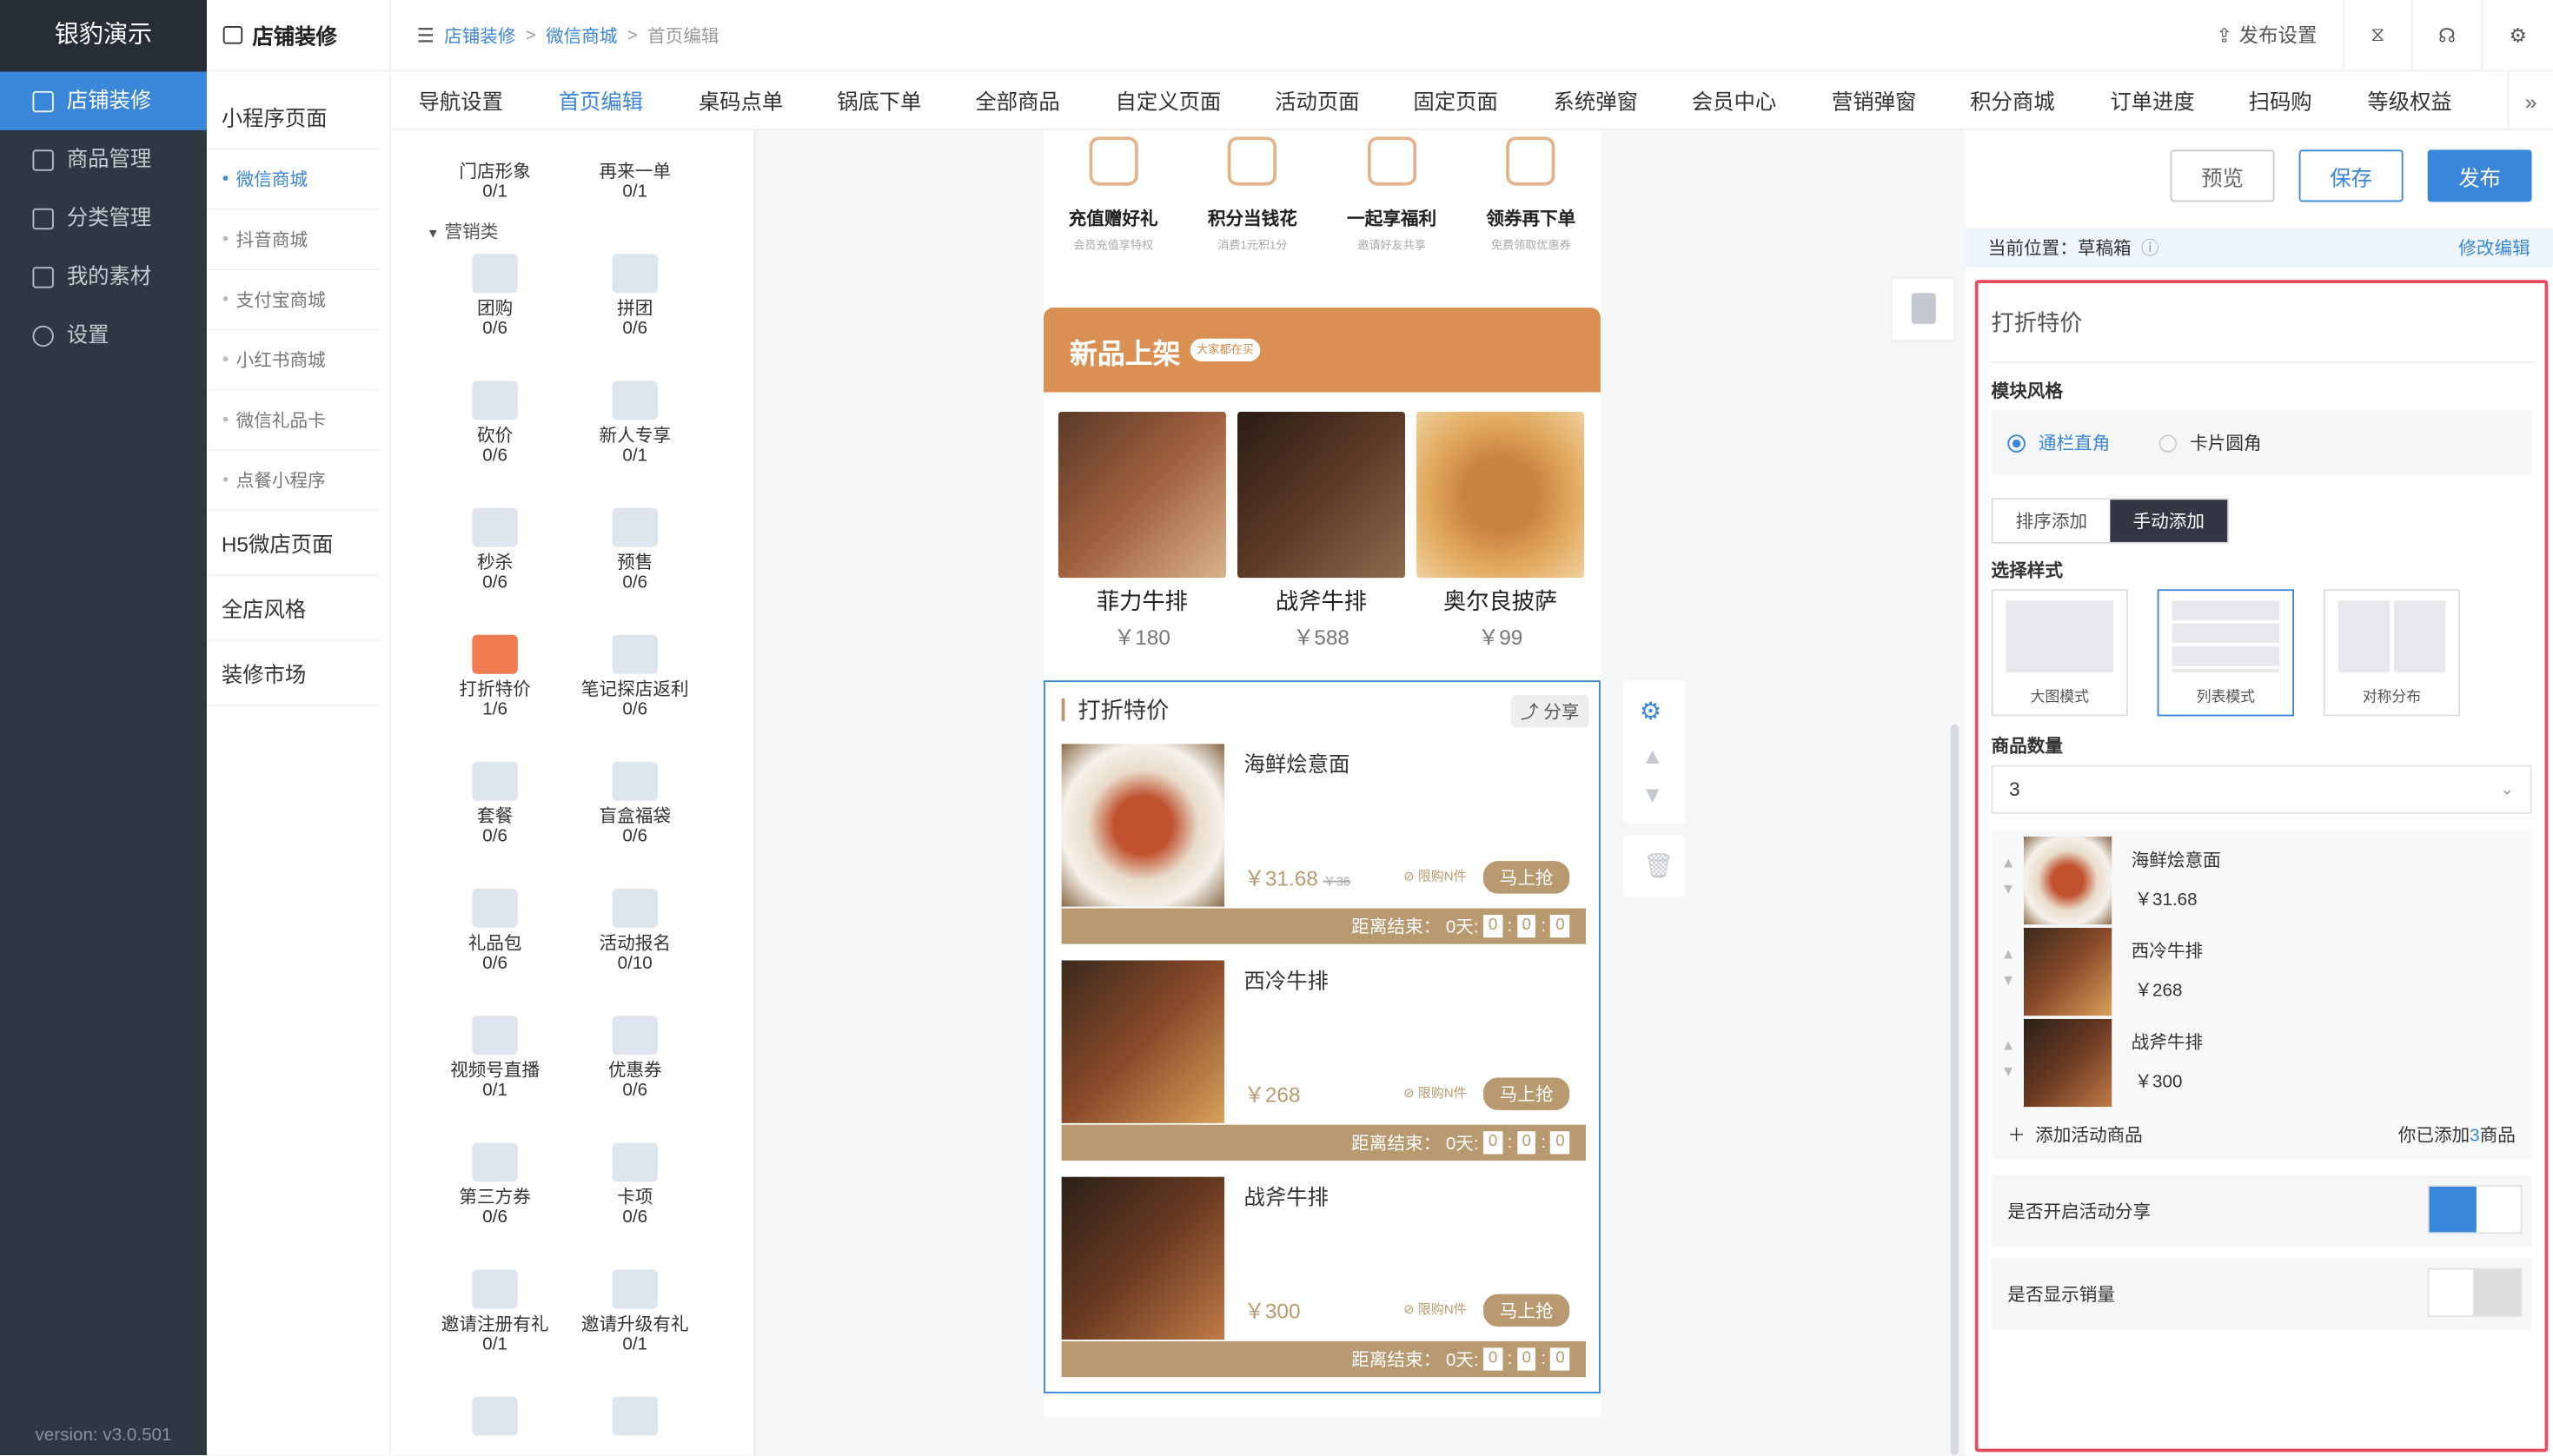  Describe the element at coordinates (293, 481) in the screenshot. I see `sub-nav-link-ordering: 点餐小程序` at that location.